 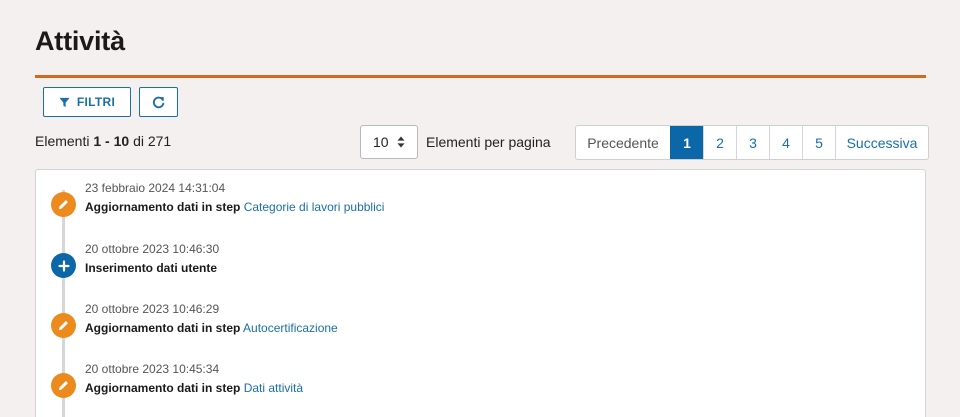 What do you see at coordinates (159, 141) in the screenshot?
I see `count-total: 271` at bounding box center [159, 141].